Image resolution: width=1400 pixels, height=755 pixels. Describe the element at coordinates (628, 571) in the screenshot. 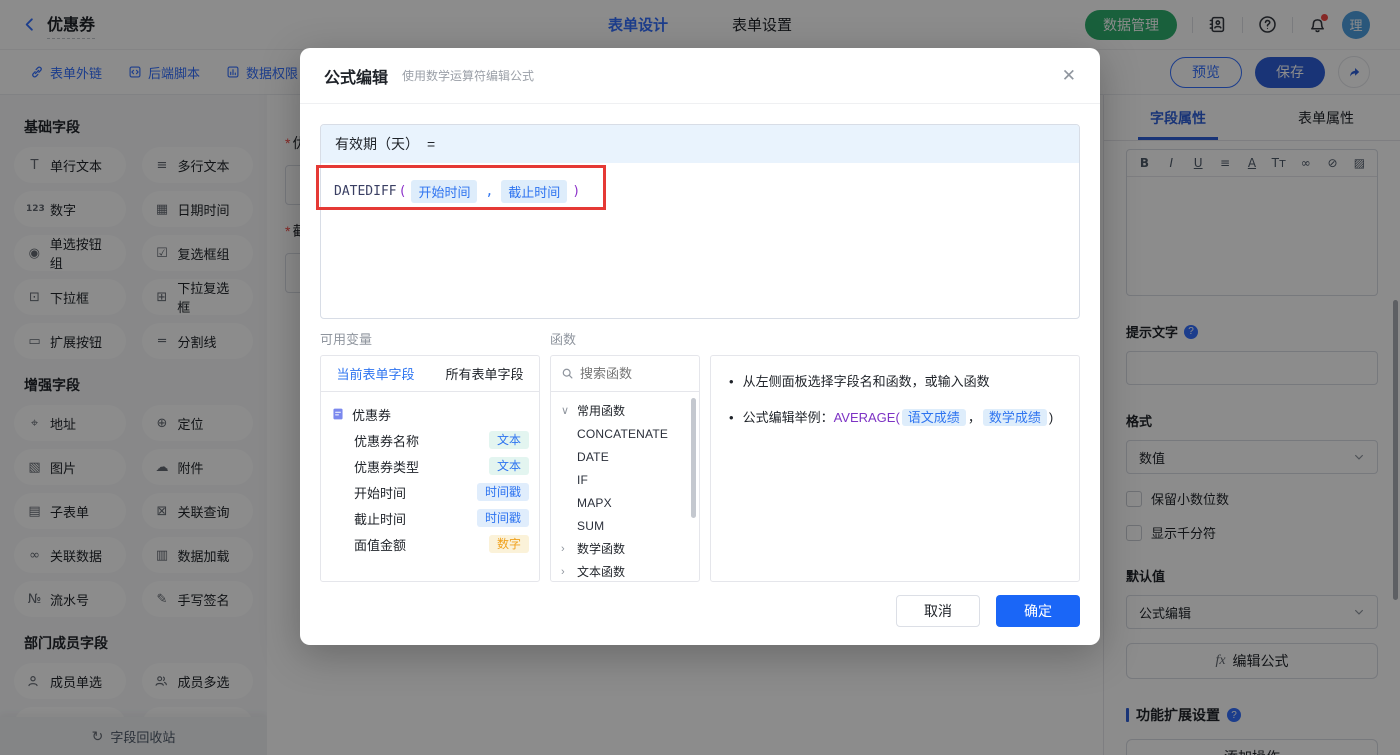

I see `function-group-text: › 文本函数` at that location.